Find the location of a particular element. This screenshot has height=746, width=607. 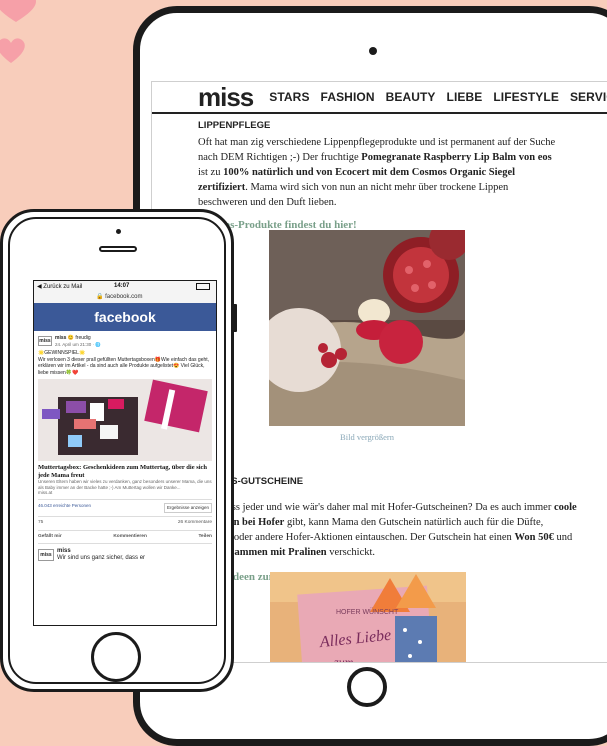

site-logo: miss is located at coordinates (226, 97).